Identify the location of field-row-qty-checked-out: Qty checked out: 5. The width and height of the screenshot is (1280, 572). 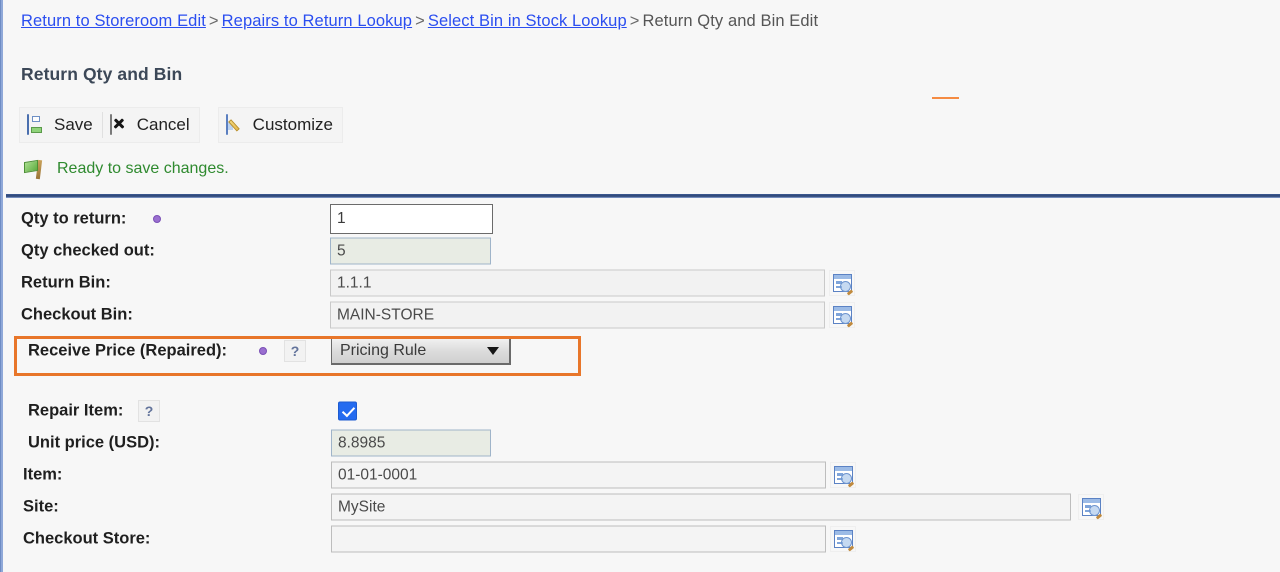
(641, 251).